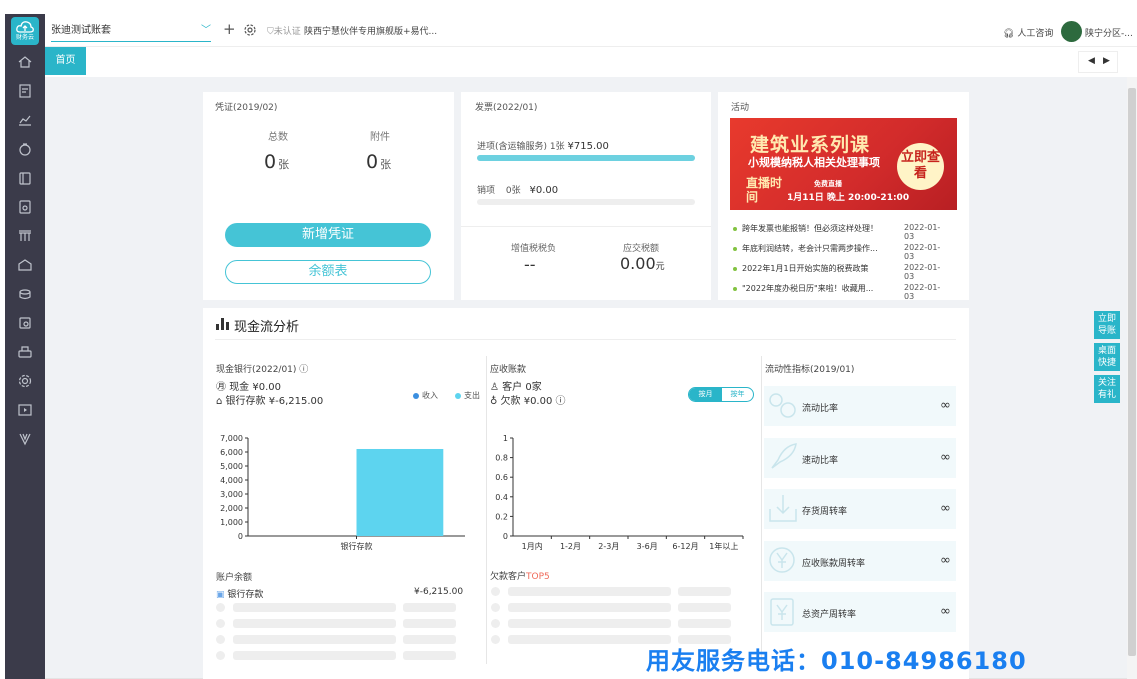 The image size is (1137, 679). Describe the element at coordinates (805, 268) in the screenshot. I see `news-text: 2022年1月1日开始实施的税费政策` at that location.